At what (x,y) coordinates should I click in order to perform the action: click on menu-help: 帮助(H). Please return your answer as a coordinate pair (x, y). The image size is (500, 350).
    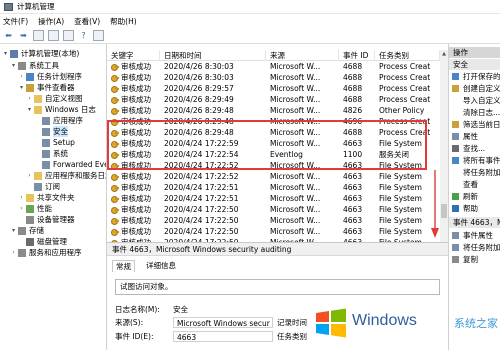
    Looking at the image, I should click on (123, 21).